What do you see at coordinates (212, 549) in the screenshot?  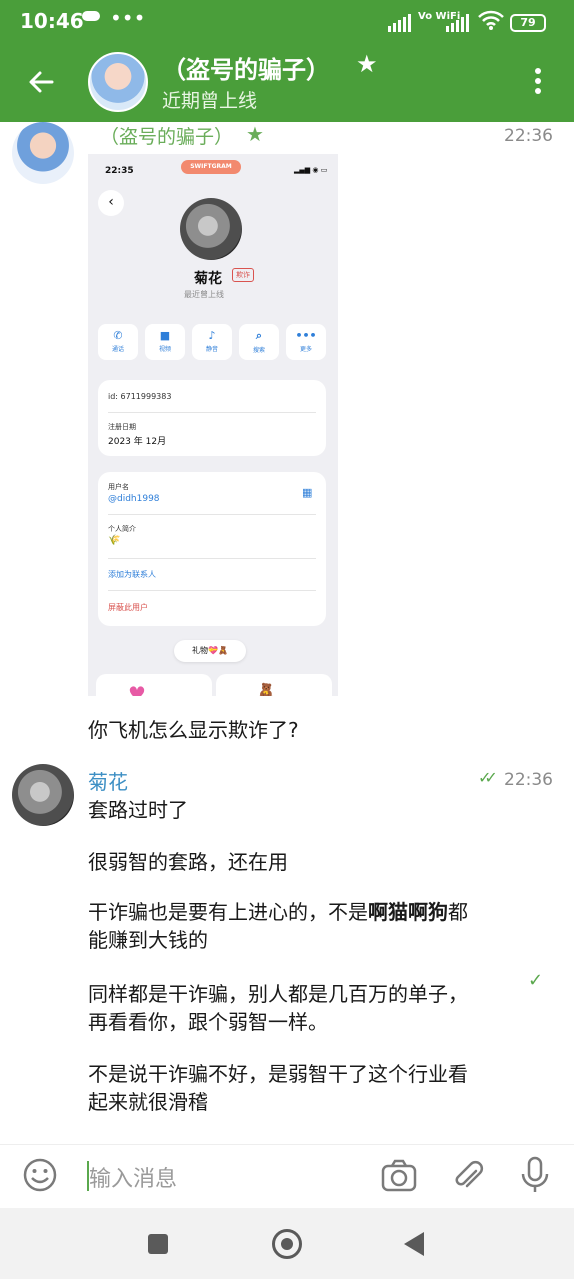 I see `profile-info-card: 用户名 @didh1998 ▦ 个人简介 🌾 添加为联系人 屏蔽此用户` at bounding box center [212, 549].